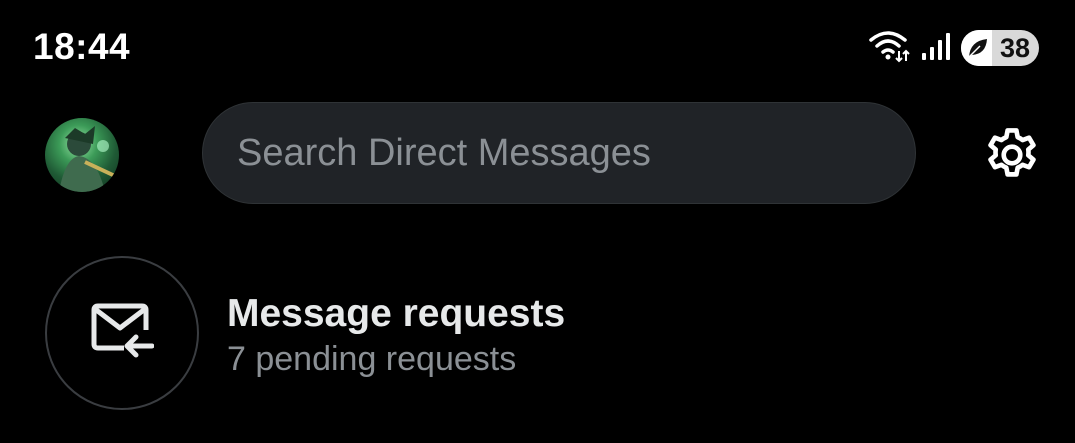  What do you see at coordinates (1012, 159) in the screenshot?
I see `gear-icon` at bounding box center [1012, 159].